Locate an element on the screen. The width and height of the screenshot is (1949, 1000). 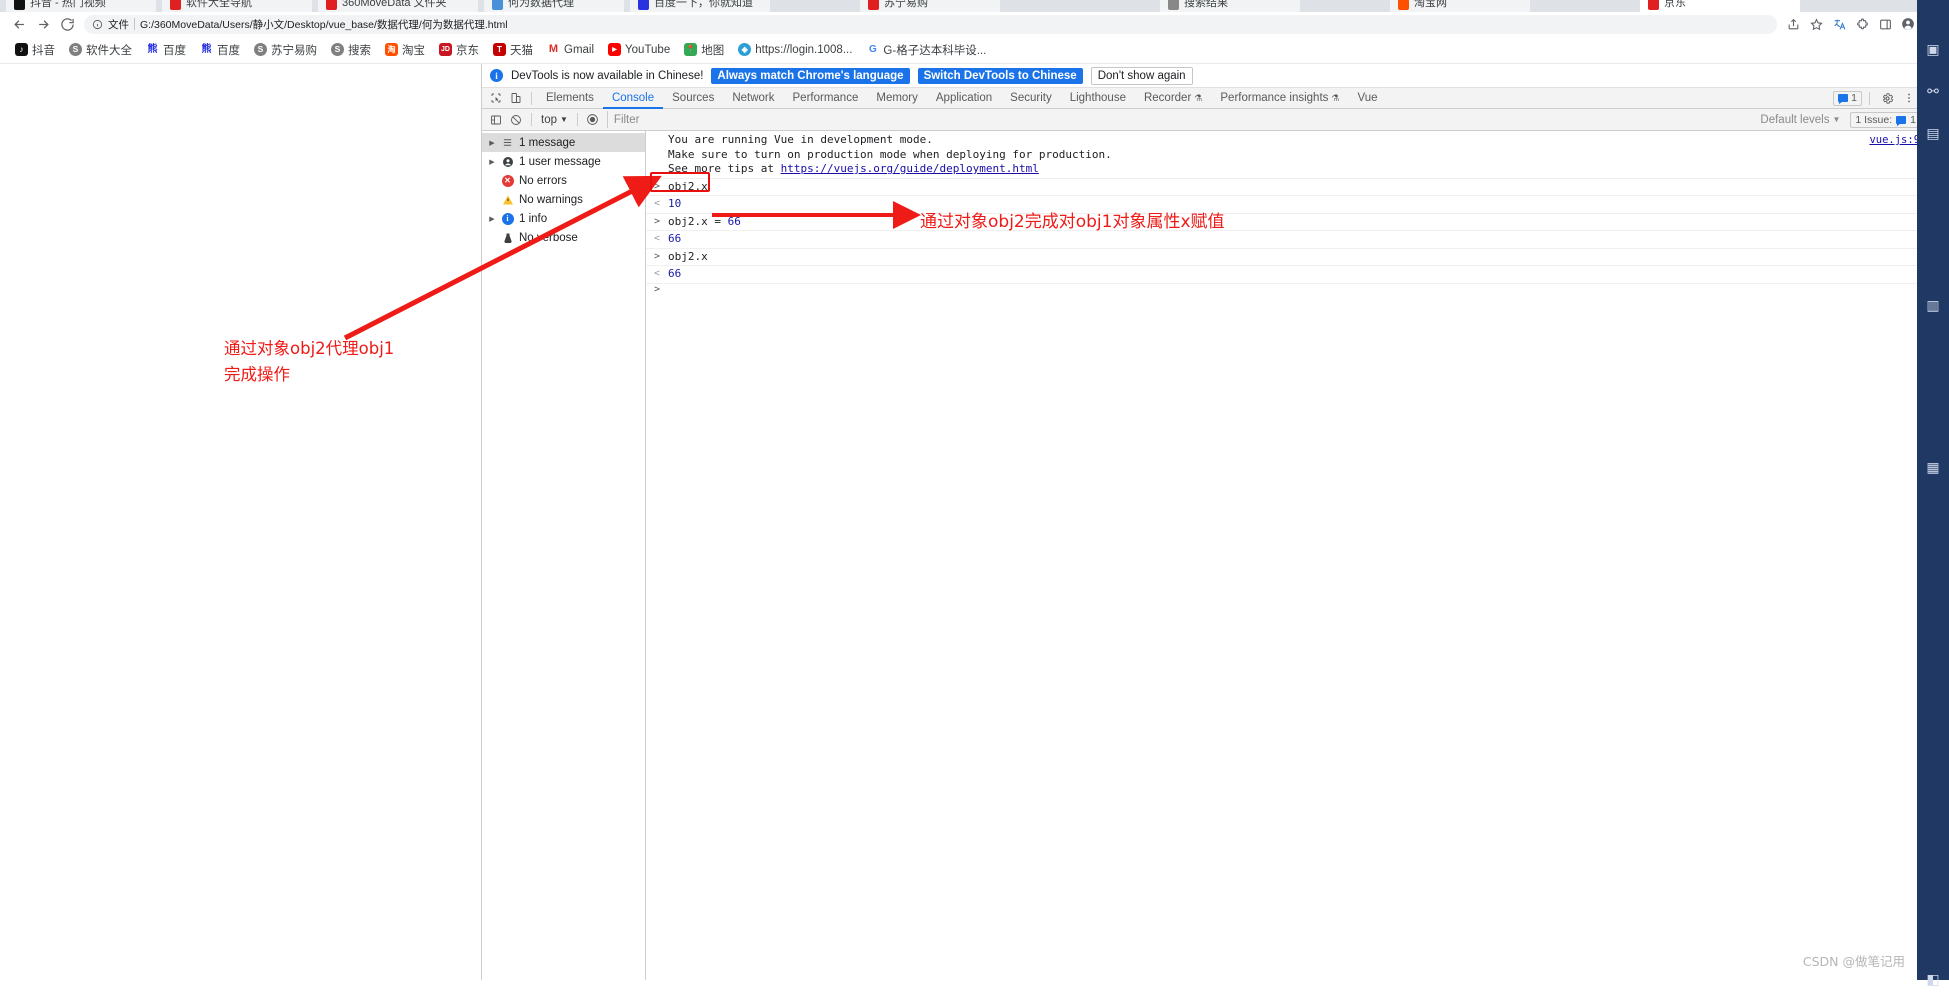
tab-performance-insights: Performance insights ⚗ is located at coordinates (1279, 98).